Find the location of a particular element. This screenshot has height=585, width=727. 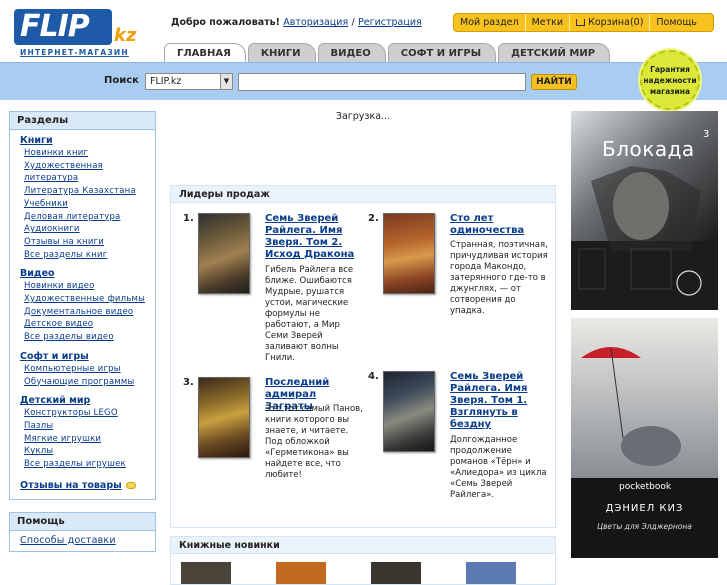

tab-kids: ДЕТСКИЙ МИР is located at coordinates (554, 53).